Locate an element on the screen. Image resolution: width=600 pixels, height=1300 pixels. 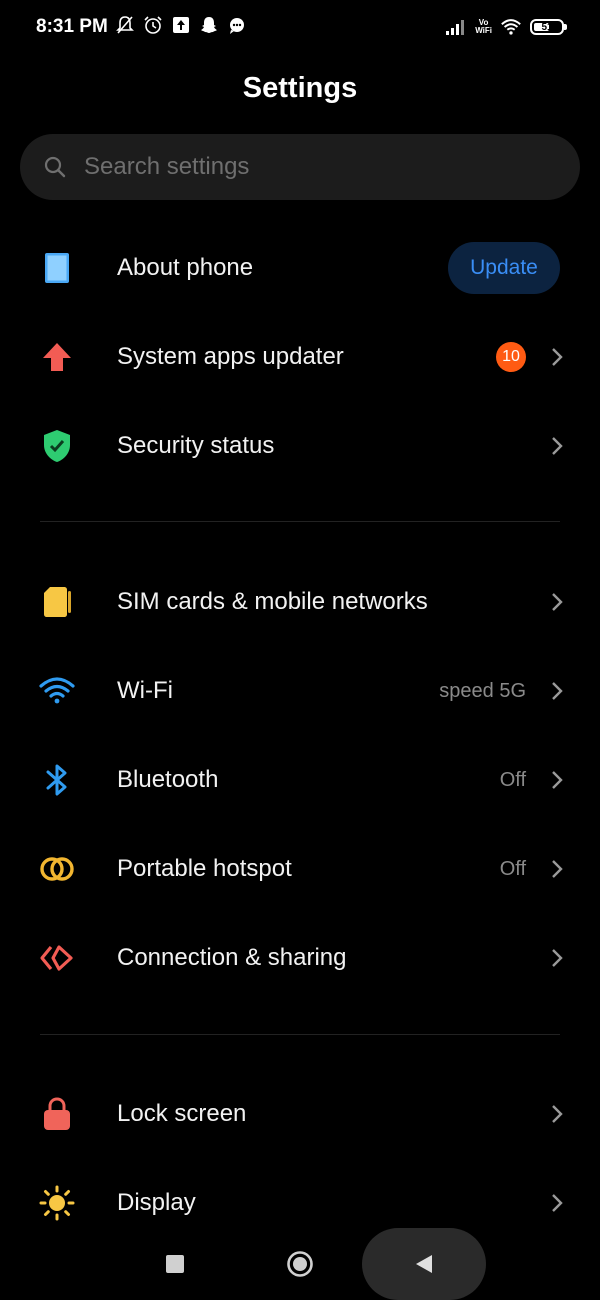
settings-item-bluetooth: Bluetooth Off is located at coordinates (300, 780).